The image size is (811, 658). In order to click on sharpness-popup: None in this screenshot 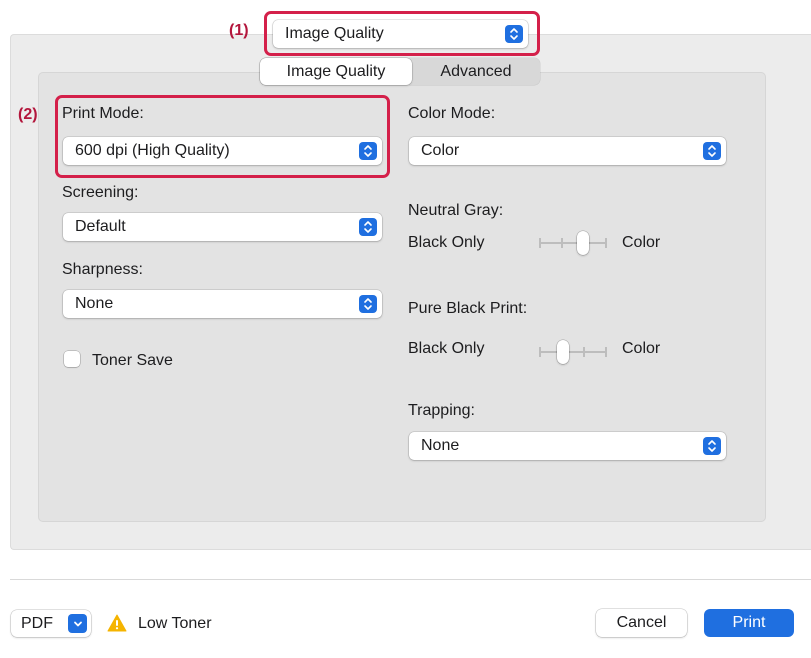, I will do `click(222, 304)`.